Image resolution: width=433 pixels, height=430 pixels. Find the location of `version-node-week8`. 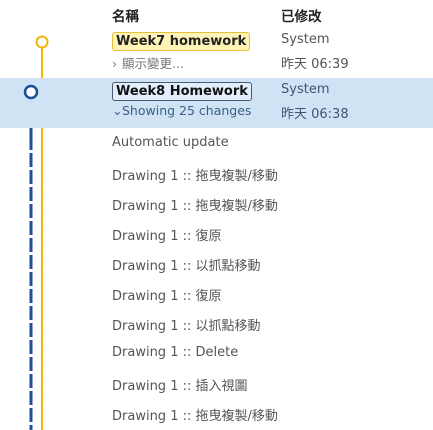

version-node-week8 is located at coordinates (31, 92).